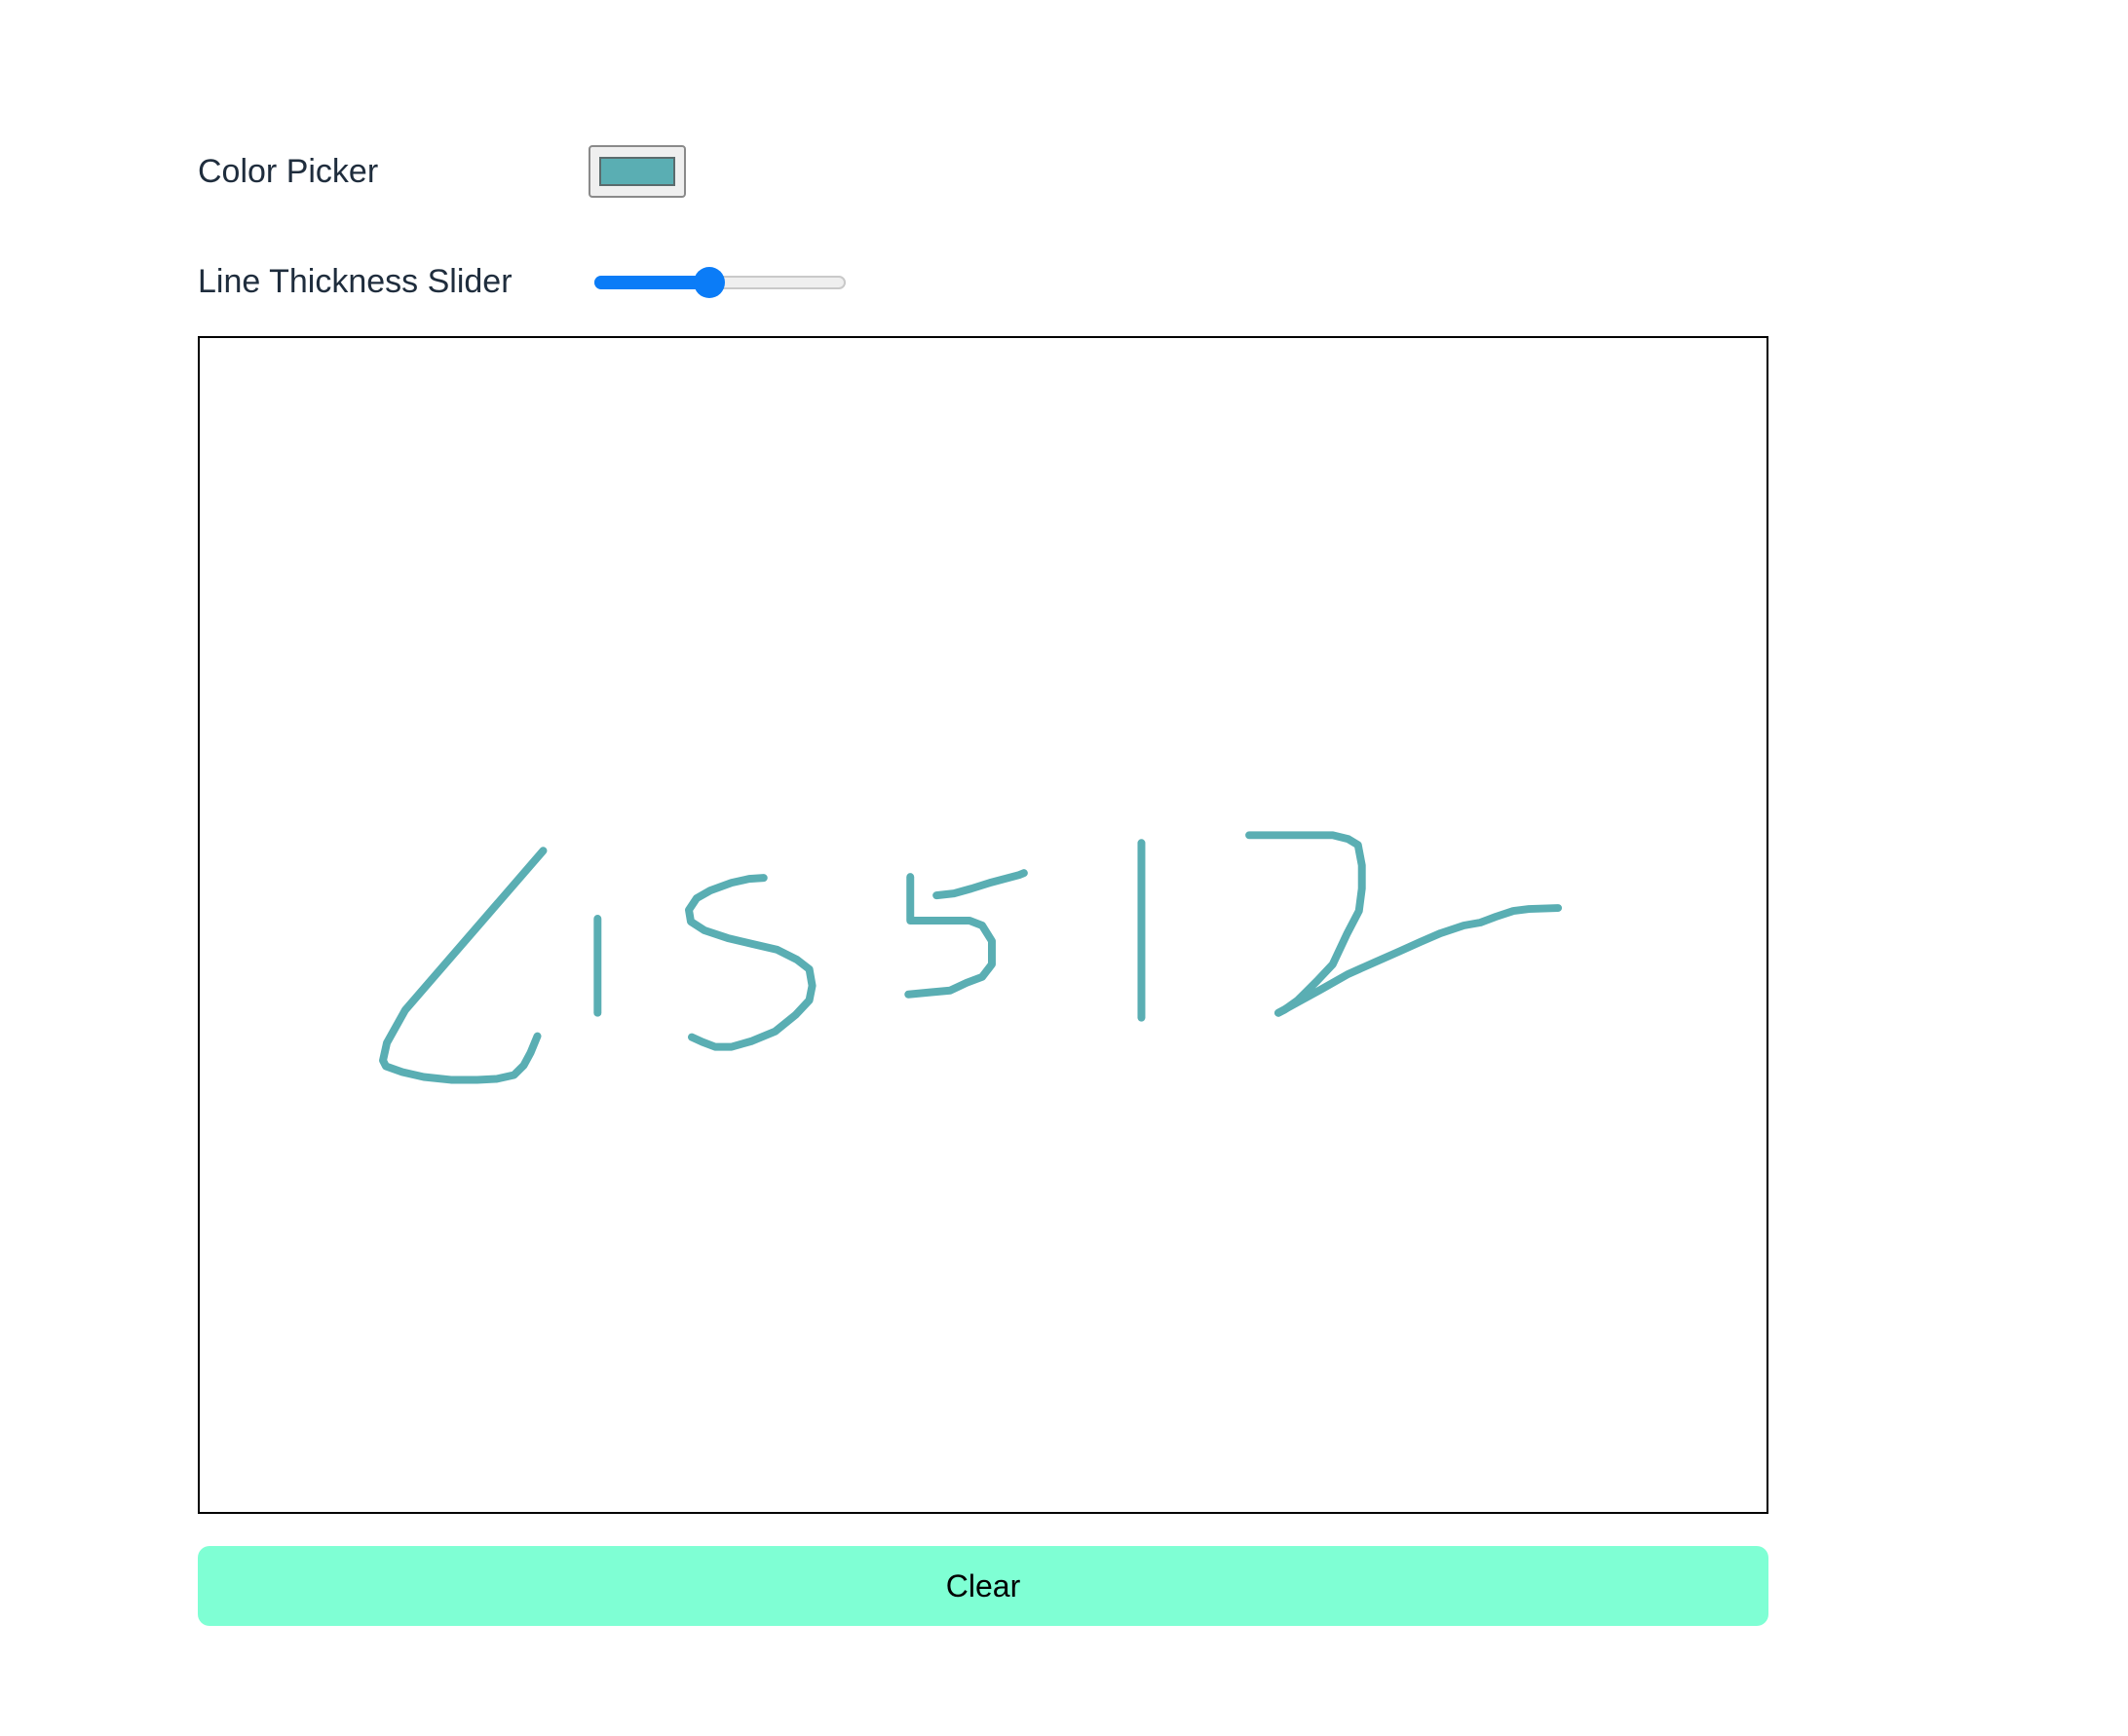 The image size is (2128, 1736). I want to click on line-thickness-slider, so click(720, 282).